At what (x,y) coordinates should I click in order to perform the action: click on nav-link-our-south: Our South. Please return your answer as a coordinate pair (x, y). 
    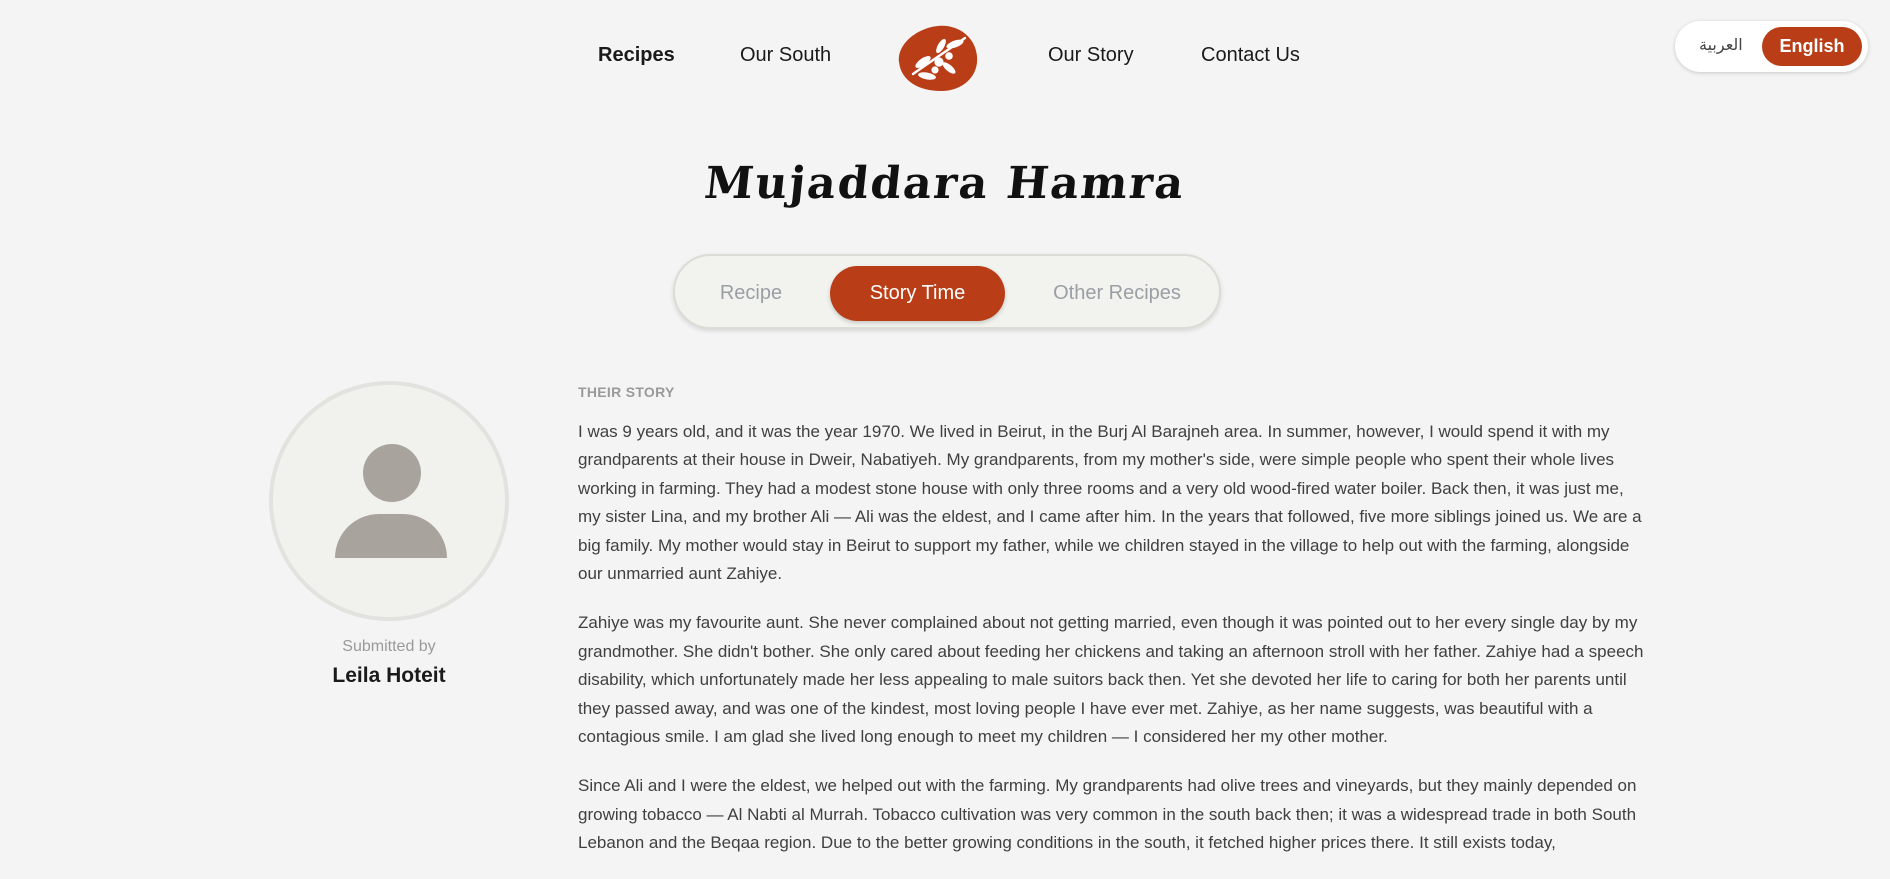
    Looking at the image, I should click on (785, 55).